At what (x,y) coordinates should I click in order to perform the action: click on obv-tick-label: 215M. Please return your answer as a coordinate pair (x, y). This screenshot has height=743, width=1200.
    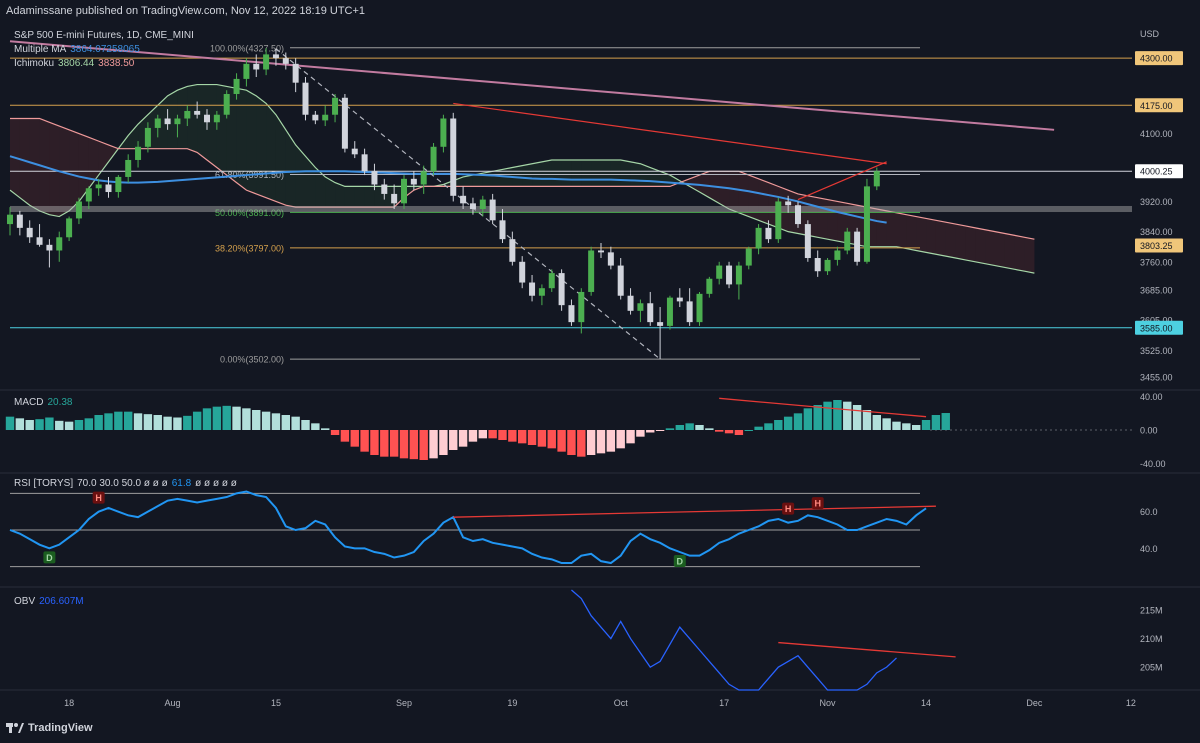
    Looking at the image, I should click on (1151, 611).